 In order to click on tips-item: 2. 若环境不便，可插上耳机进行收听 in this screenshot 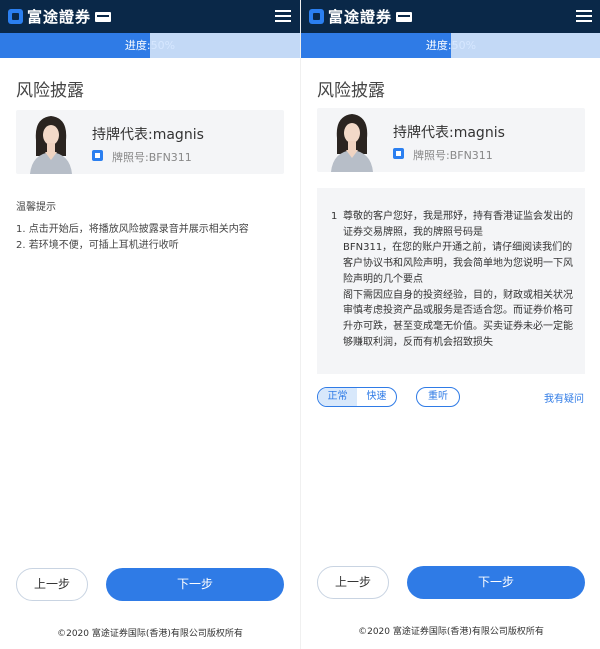, I will do `click(97, 245)`.